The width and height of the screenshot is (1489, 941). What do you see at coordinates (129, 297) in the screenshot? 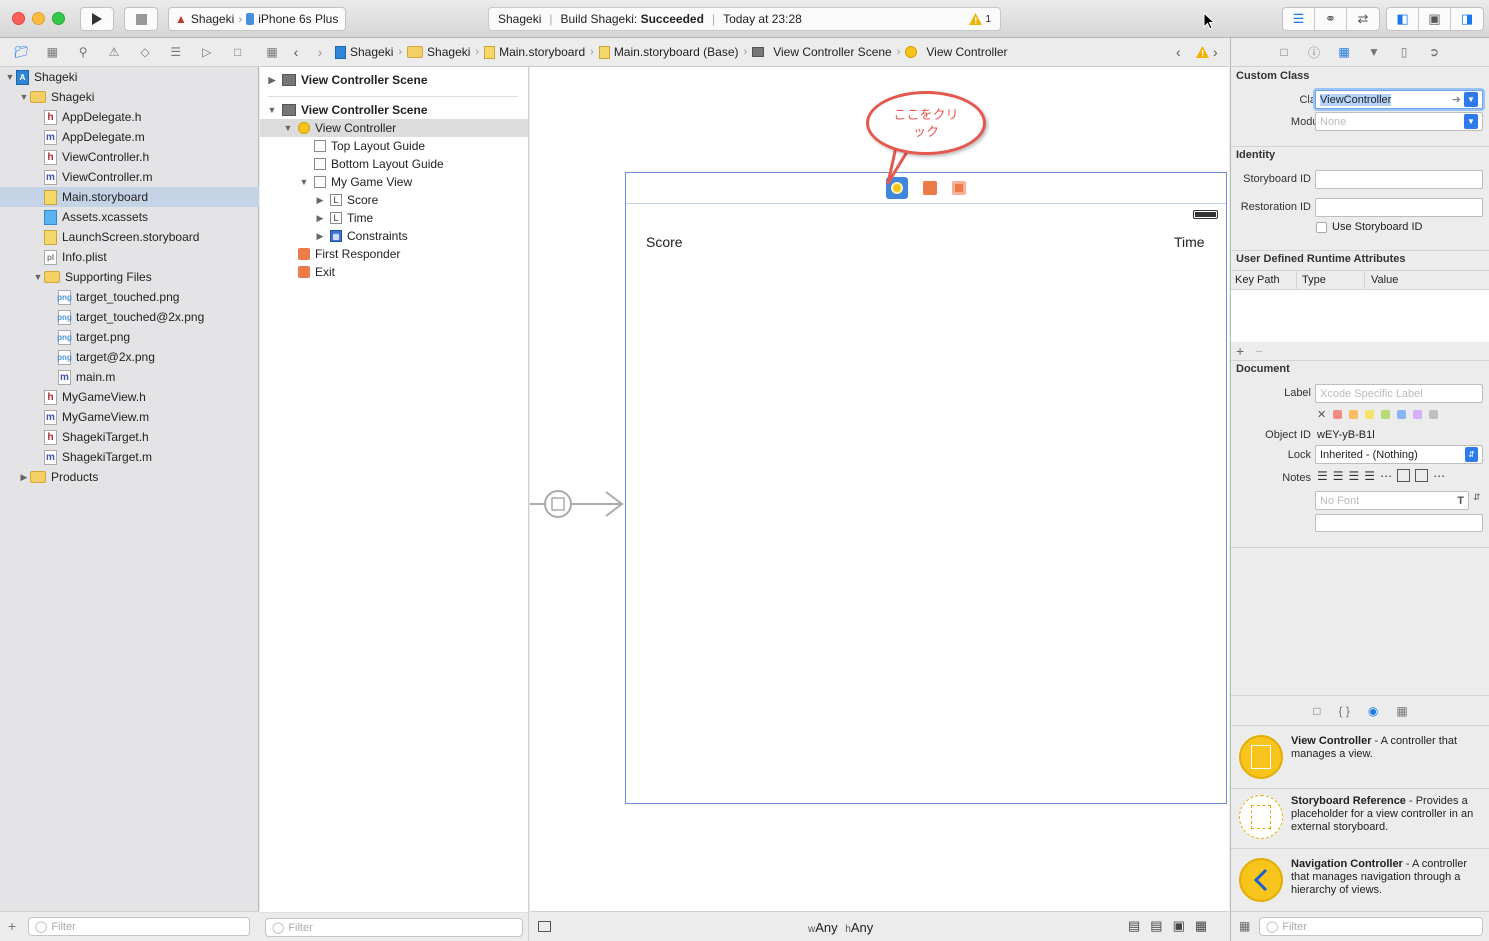
I see `navigator-item: png target_touched.png` at bounding box center [129, 297].